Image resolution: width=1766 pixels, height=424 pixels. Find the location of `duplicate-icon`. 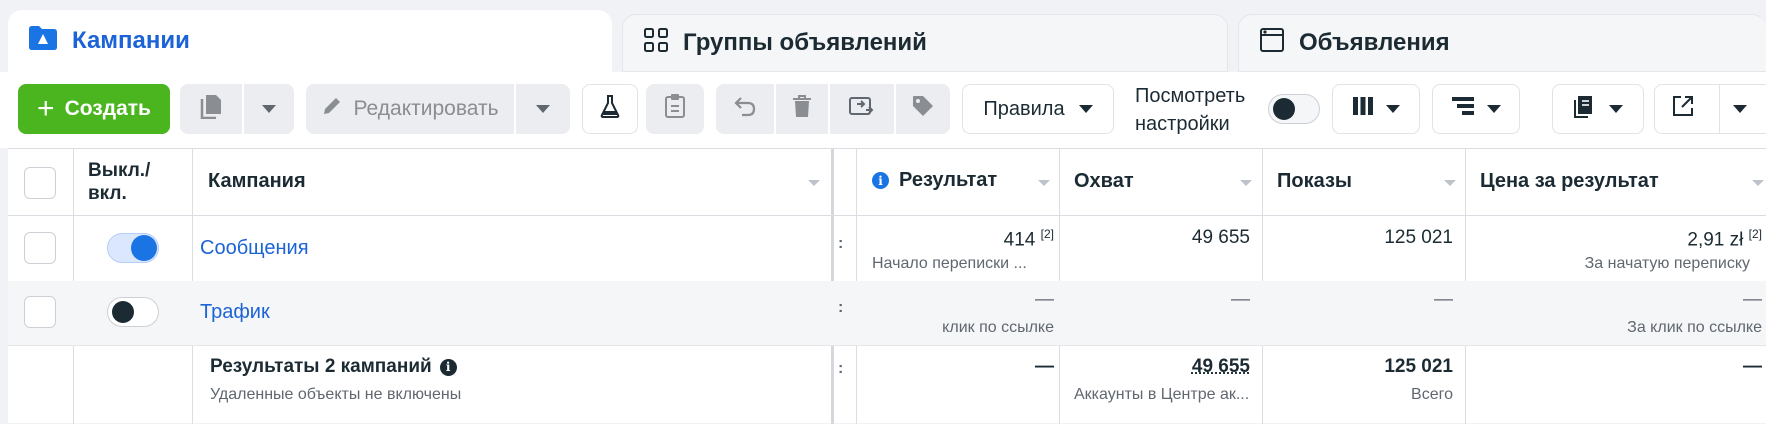

duplicate-icon is located at coordinates (211, 109).